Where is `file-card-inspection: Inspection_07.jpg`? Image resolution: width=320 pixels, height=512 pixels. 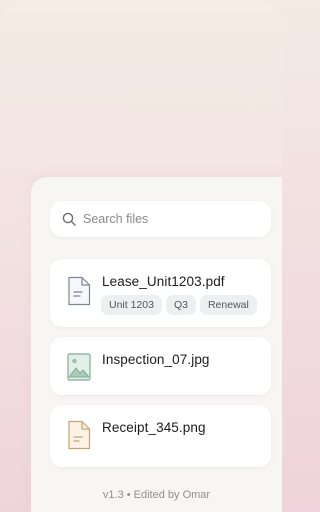 file-card-inspection: Inspection_07.jpg is located at coordinates (160, 366).